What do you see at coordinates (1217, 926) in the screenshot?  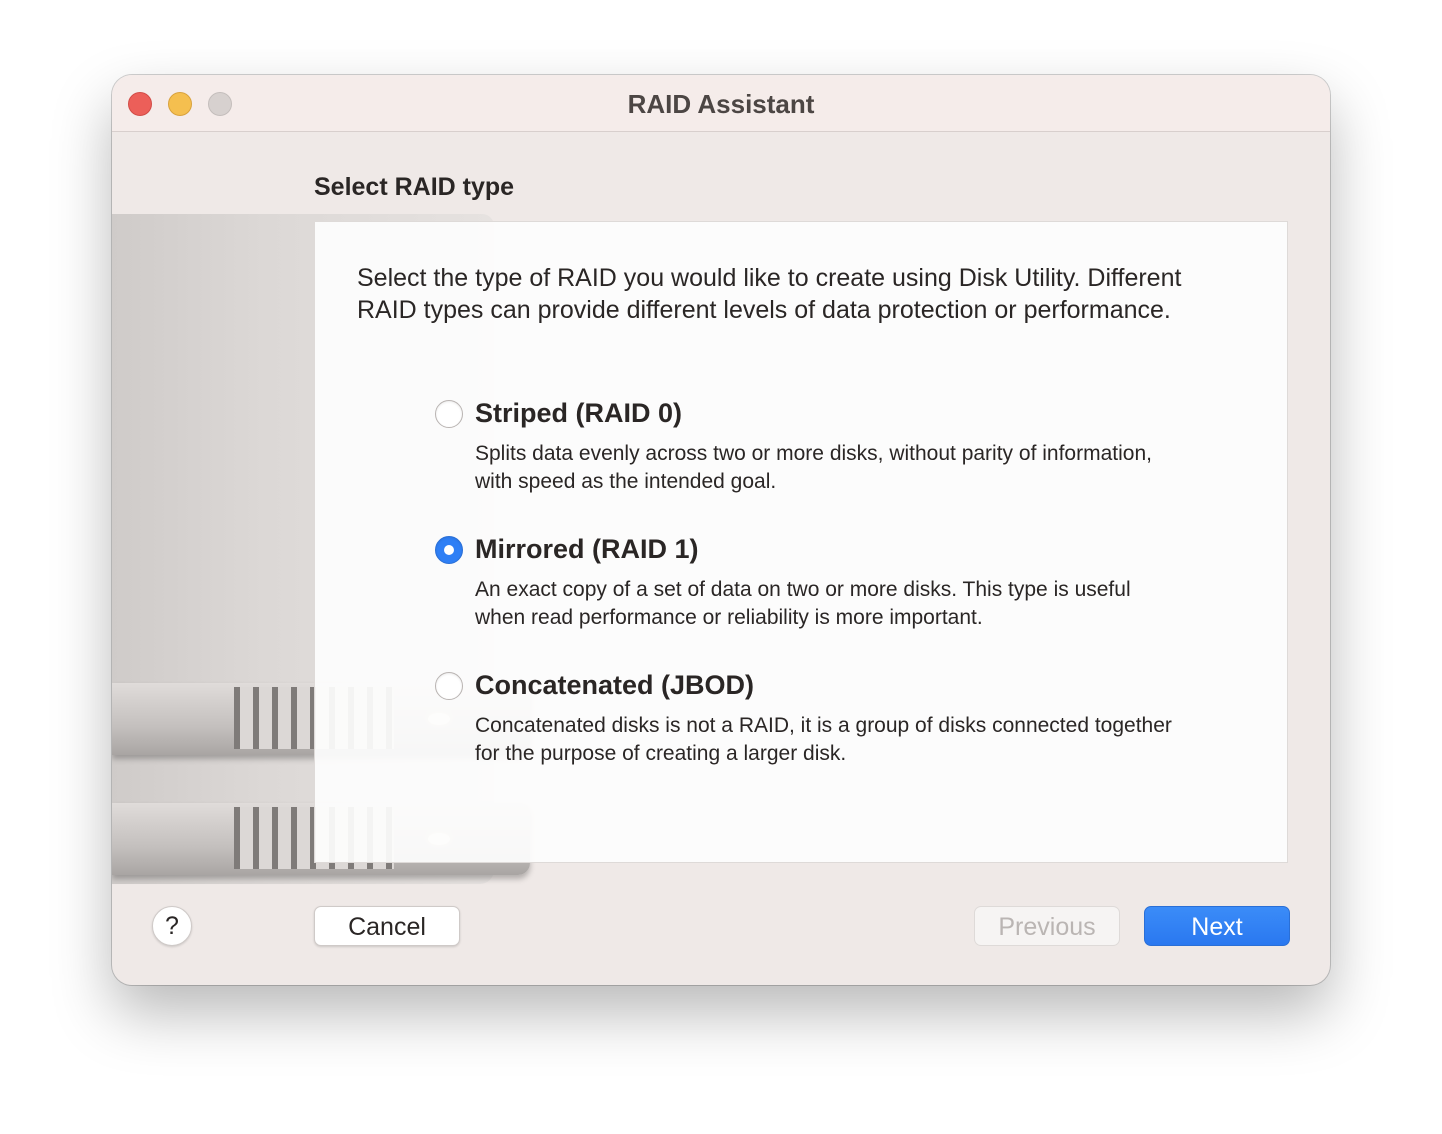 I see `next-button: Next` at bounding box center [1217, 926].